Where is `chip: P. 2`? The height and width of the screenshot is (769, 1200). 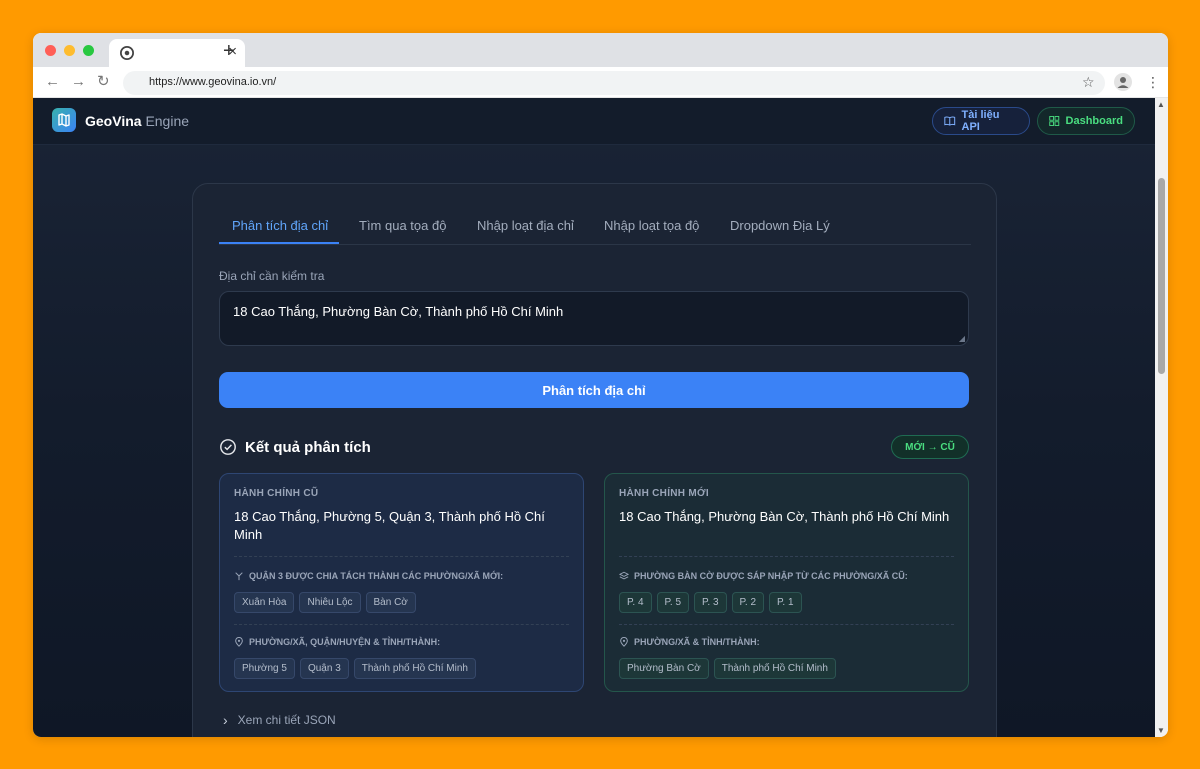 chip: P. 2 is located at coordinates (747, 602).